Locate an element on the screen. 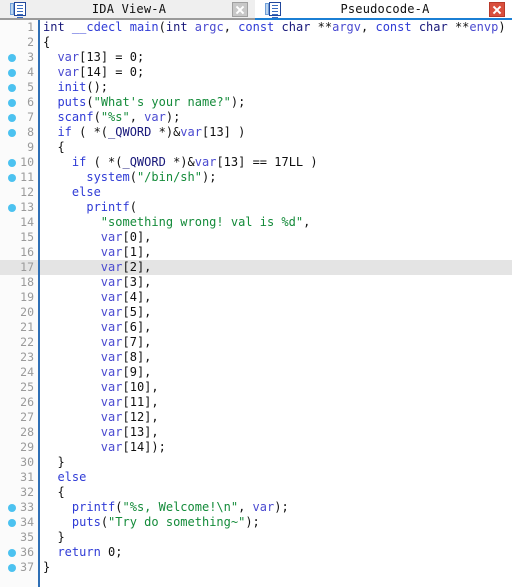  line-number: 32 is located at coordinates (19, 492).